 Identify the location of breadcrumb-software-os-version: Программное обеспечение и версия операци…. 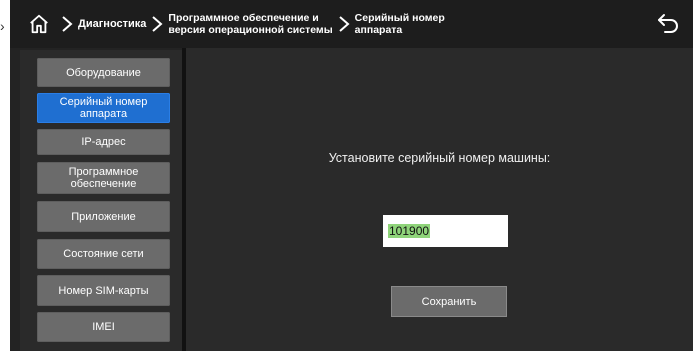
(250, 24).